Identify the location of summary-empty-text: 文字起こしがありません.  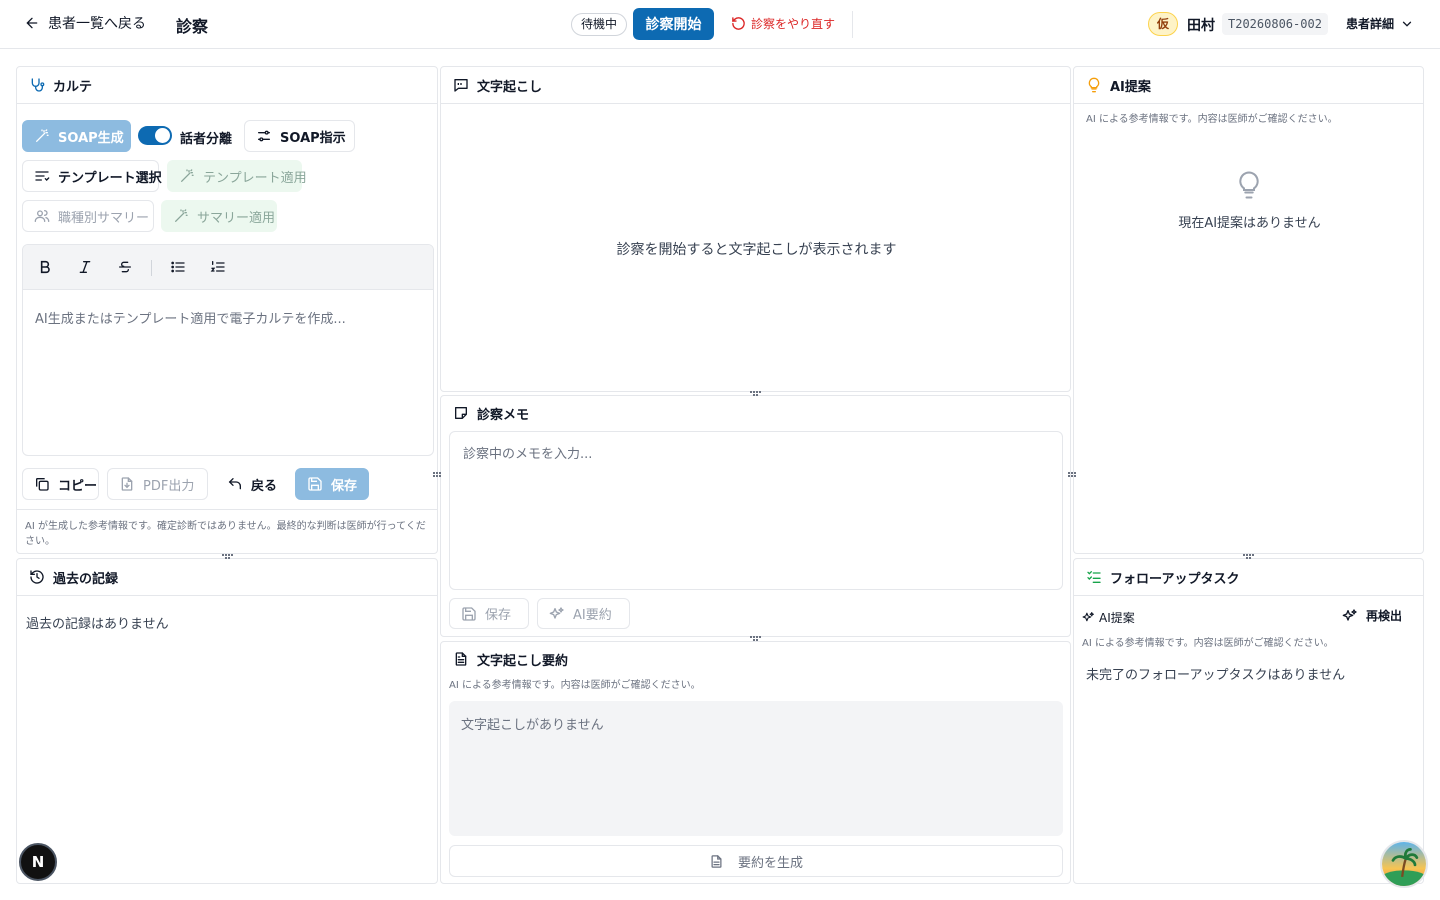
(532, 725).